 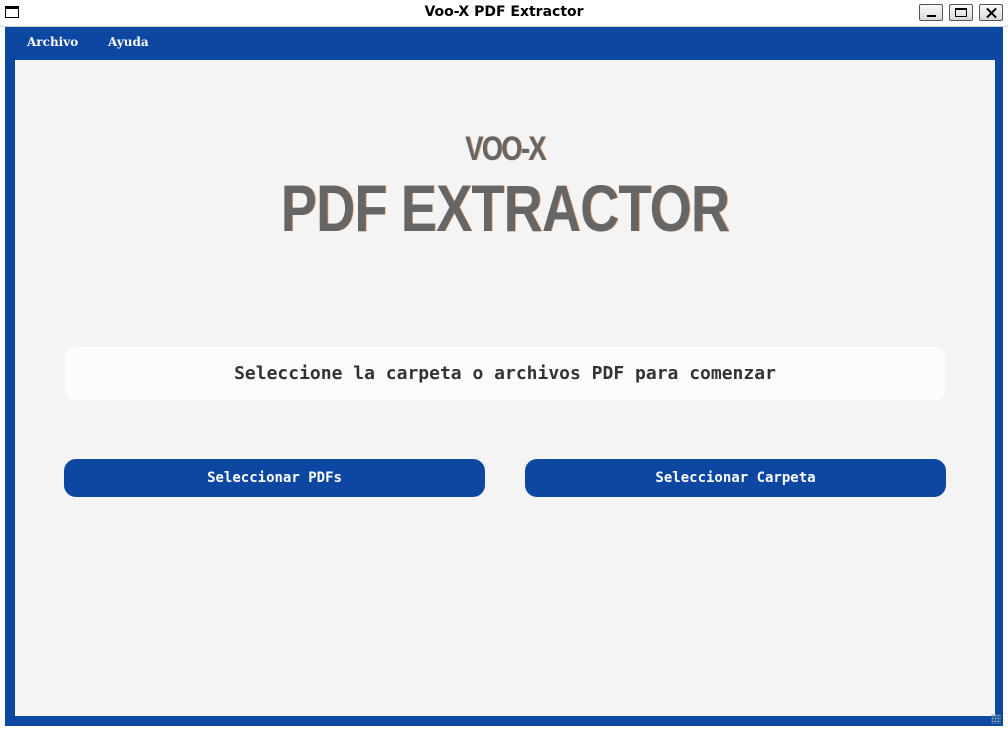 What do you see at coordinates (505, 208) in the screenshot?
I see `logo-title: PDF EXTRACTOR` at bounding box center [505, 208].